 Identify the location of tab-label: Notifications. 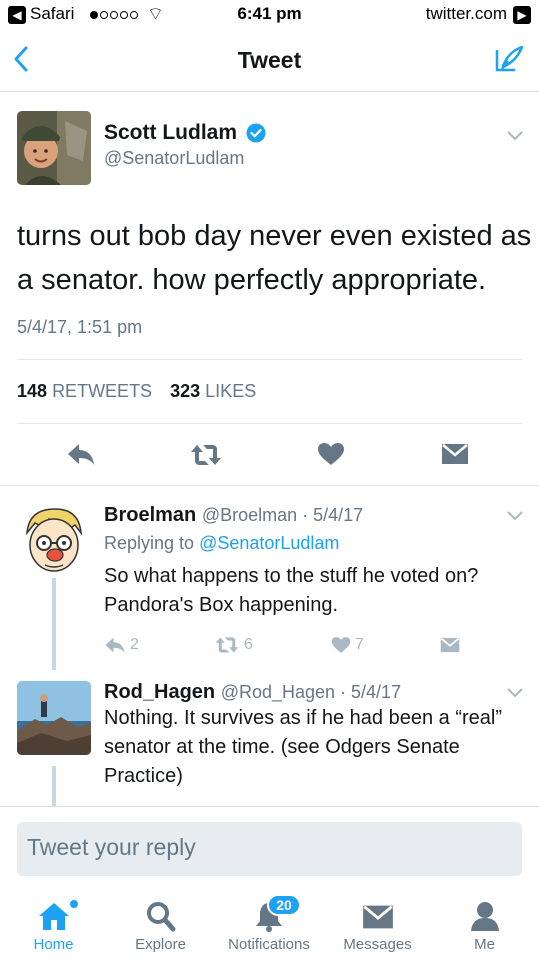
(269, 944).